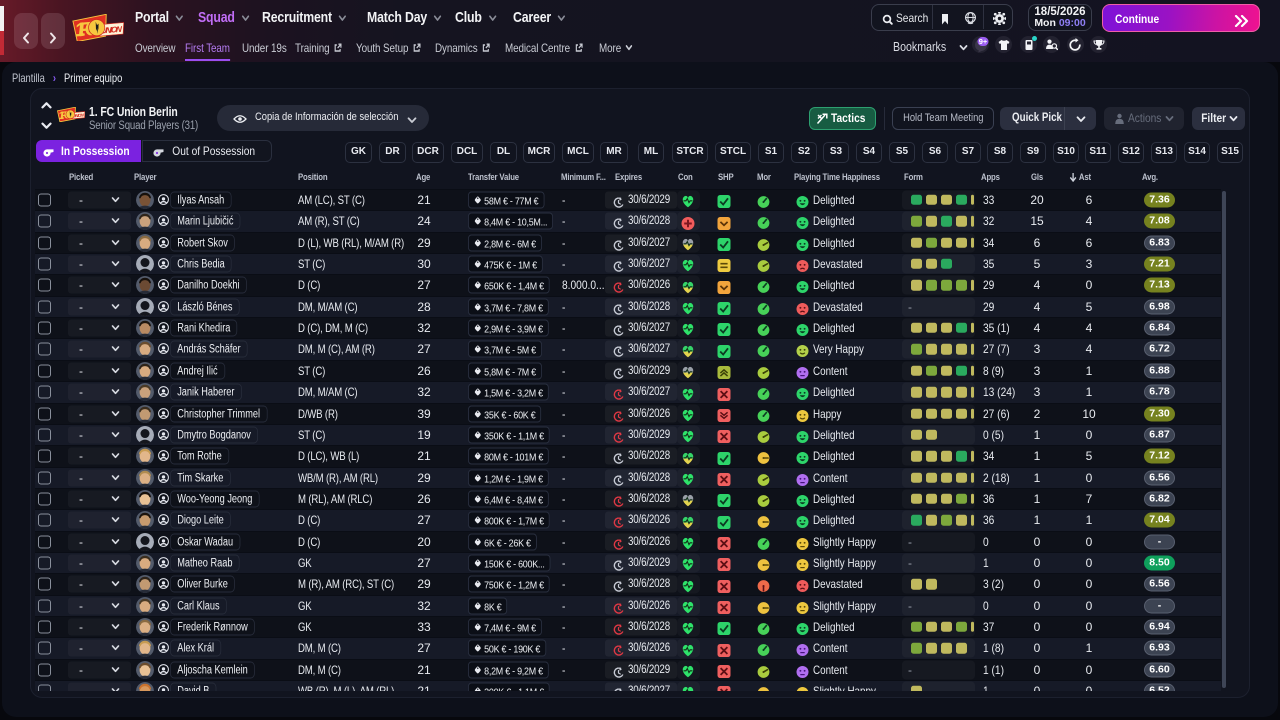 The image size is (1280, 720). What do you see at coordinates (983, 41) in the screenshot?
I see `svg-text: 9+` at bounding box center [983, 41].